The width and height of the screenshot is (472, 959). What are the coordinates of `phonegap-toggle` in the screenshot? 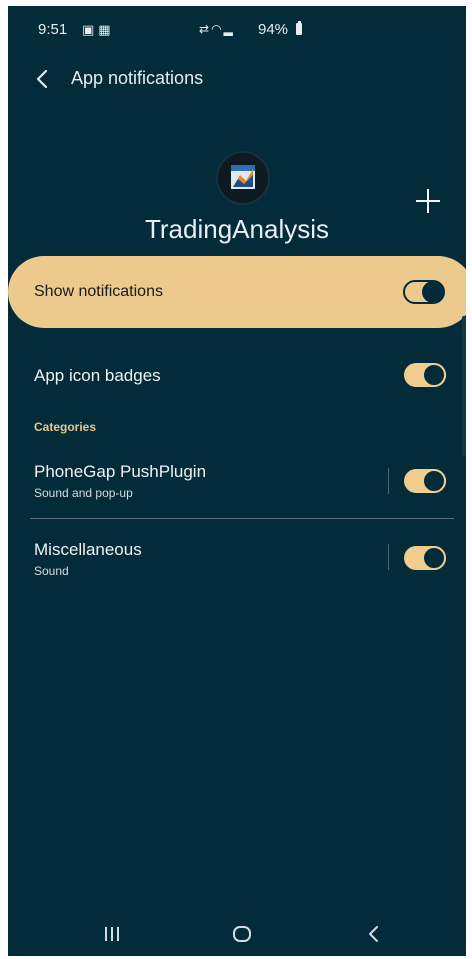 It's located at (425, 481).